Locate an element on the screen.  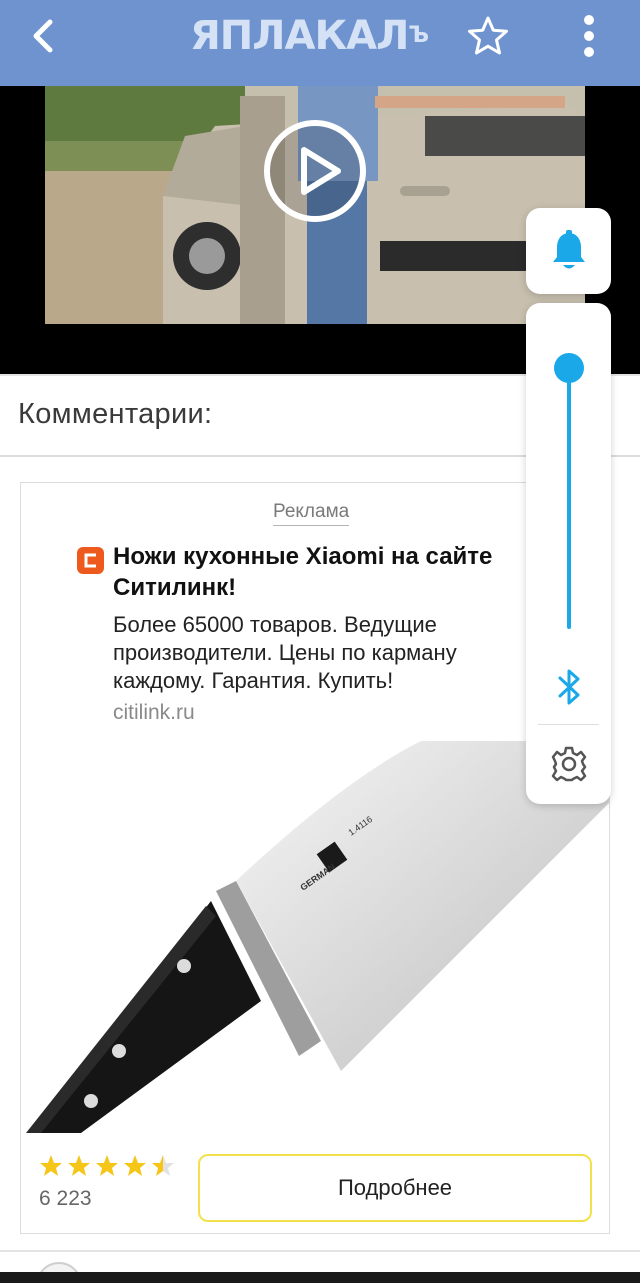
play-icon is located at coordinates (315, 171).